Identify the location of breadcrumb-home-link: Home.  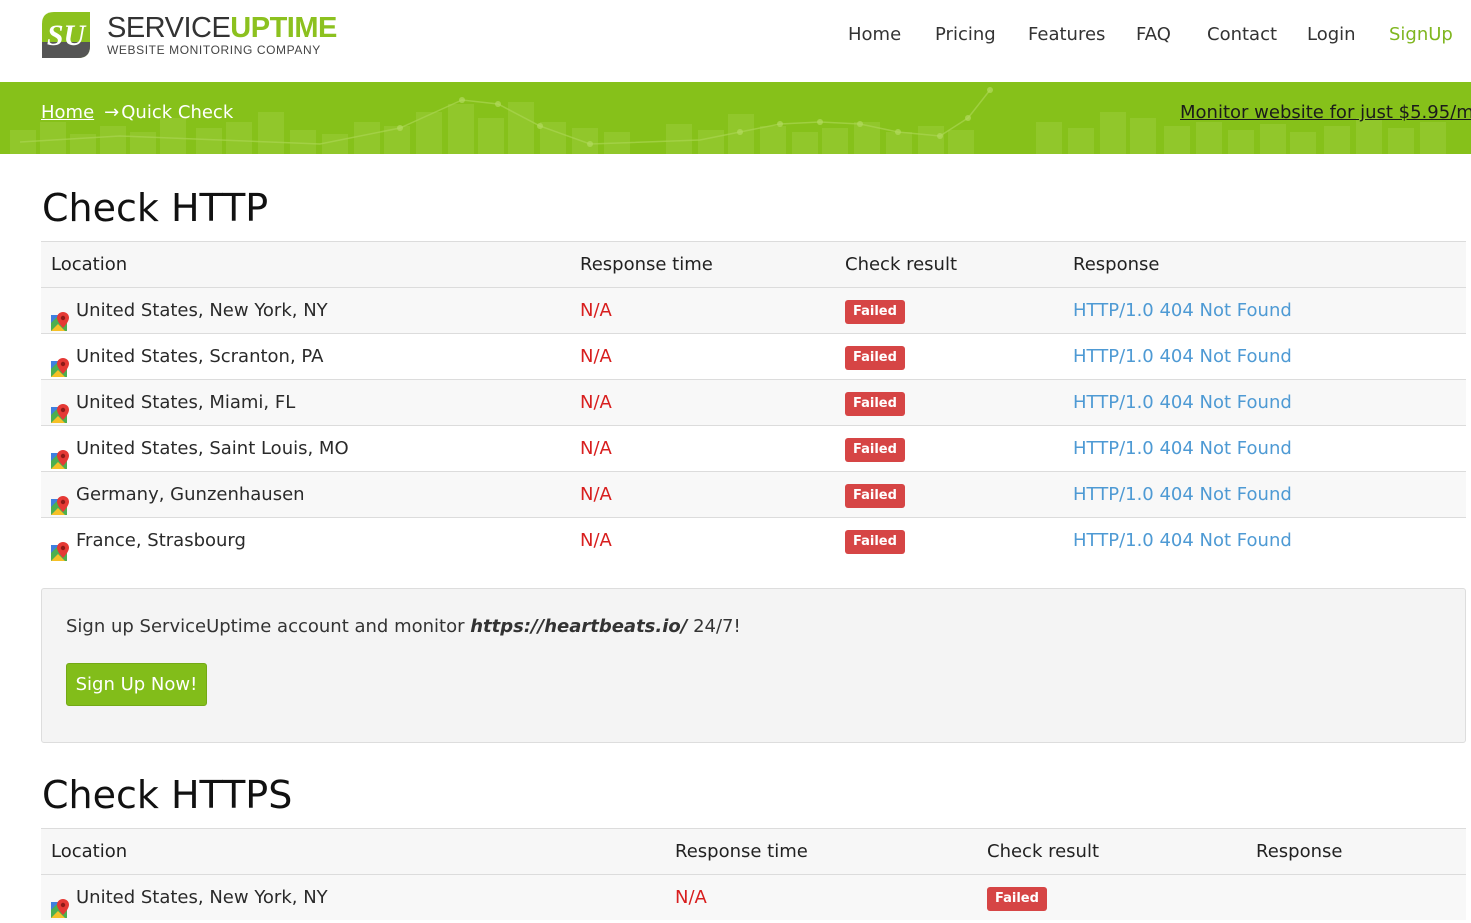
(67, 112).